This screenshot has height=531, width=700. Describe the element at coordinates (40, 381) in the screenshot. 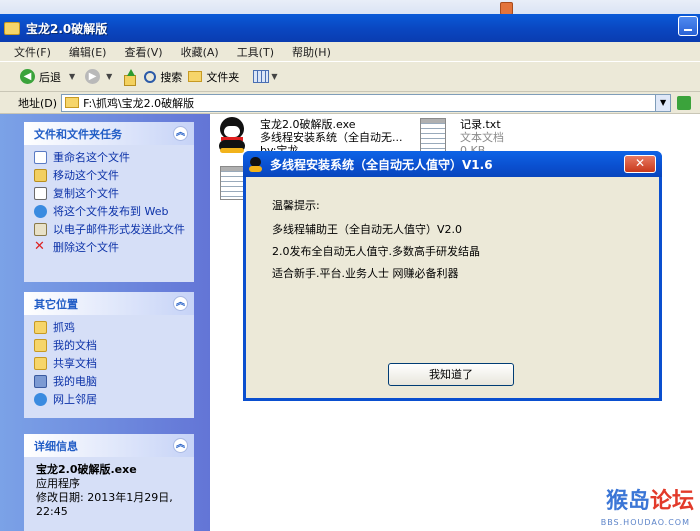

I see `computer-icon` at that location.